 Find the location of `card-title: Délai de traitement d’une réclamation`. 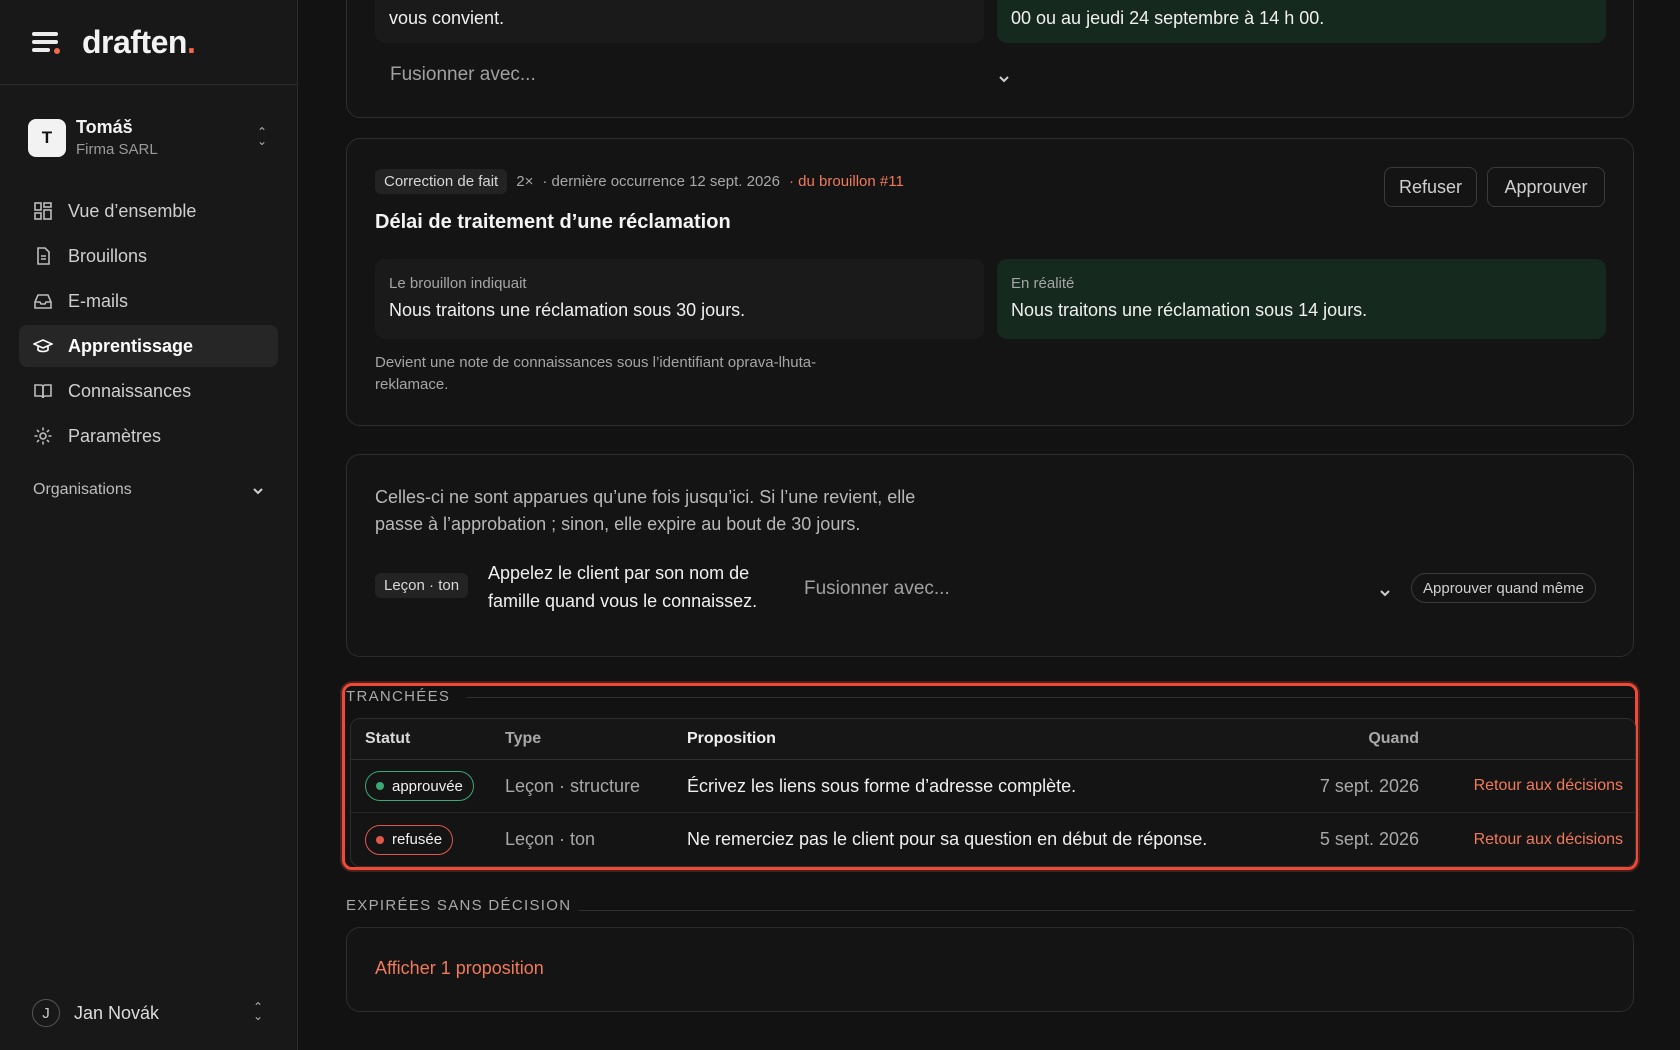

card-title: Délai de traitement d’une réclamation is located at coordinates (553, 222).